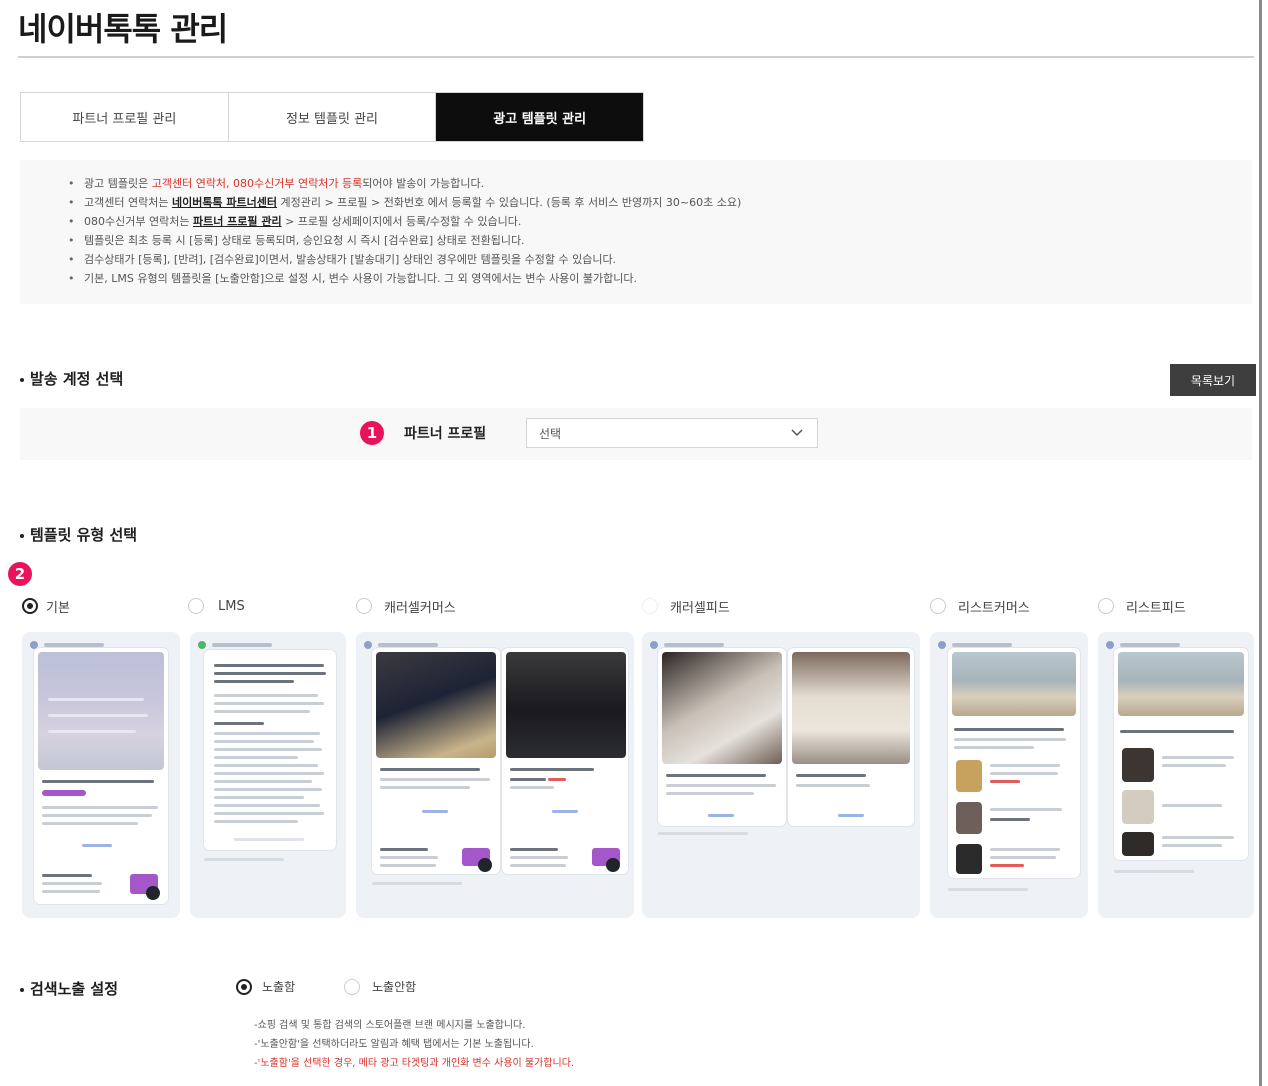 The height and width of the screenshot is (1086, 1268). I want to click on title-divider, so click(636, 57).